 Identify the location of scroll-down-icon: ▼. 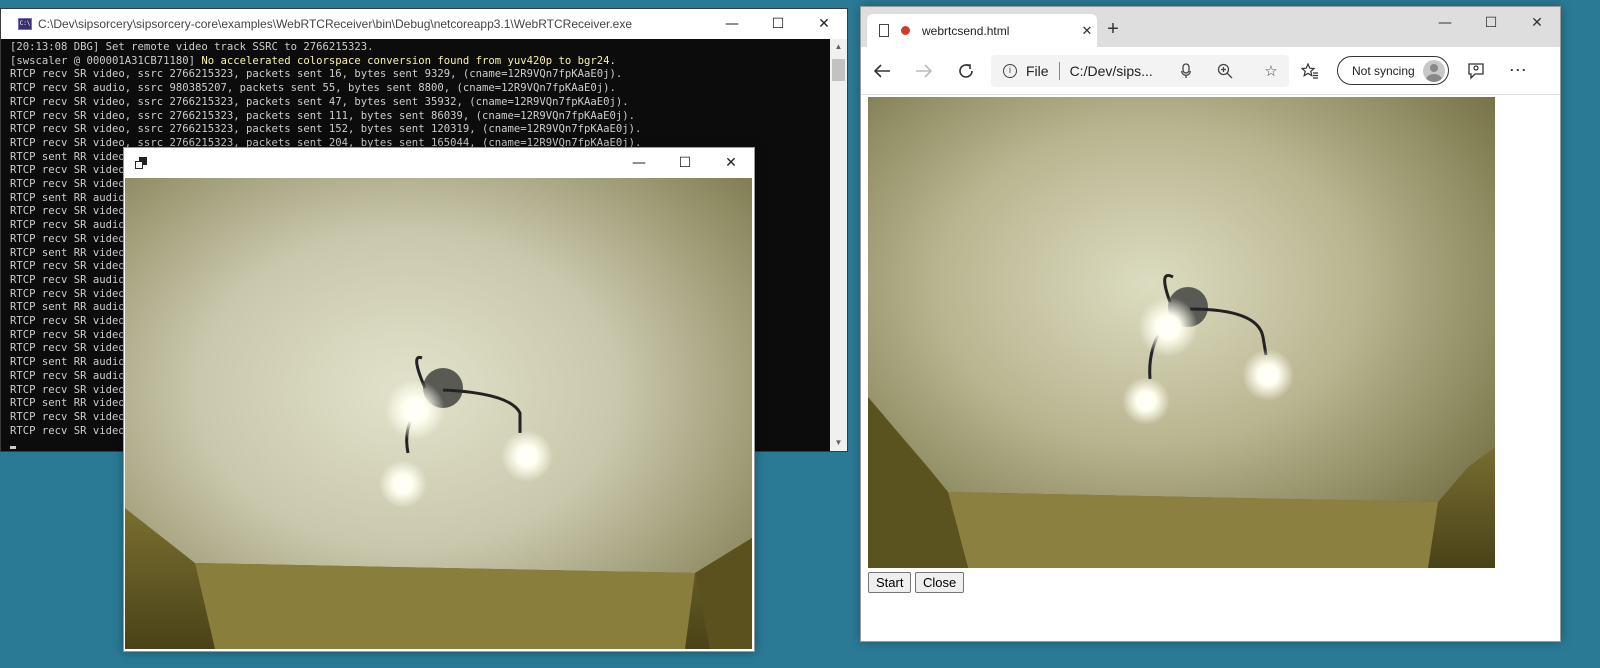
(838, 443).